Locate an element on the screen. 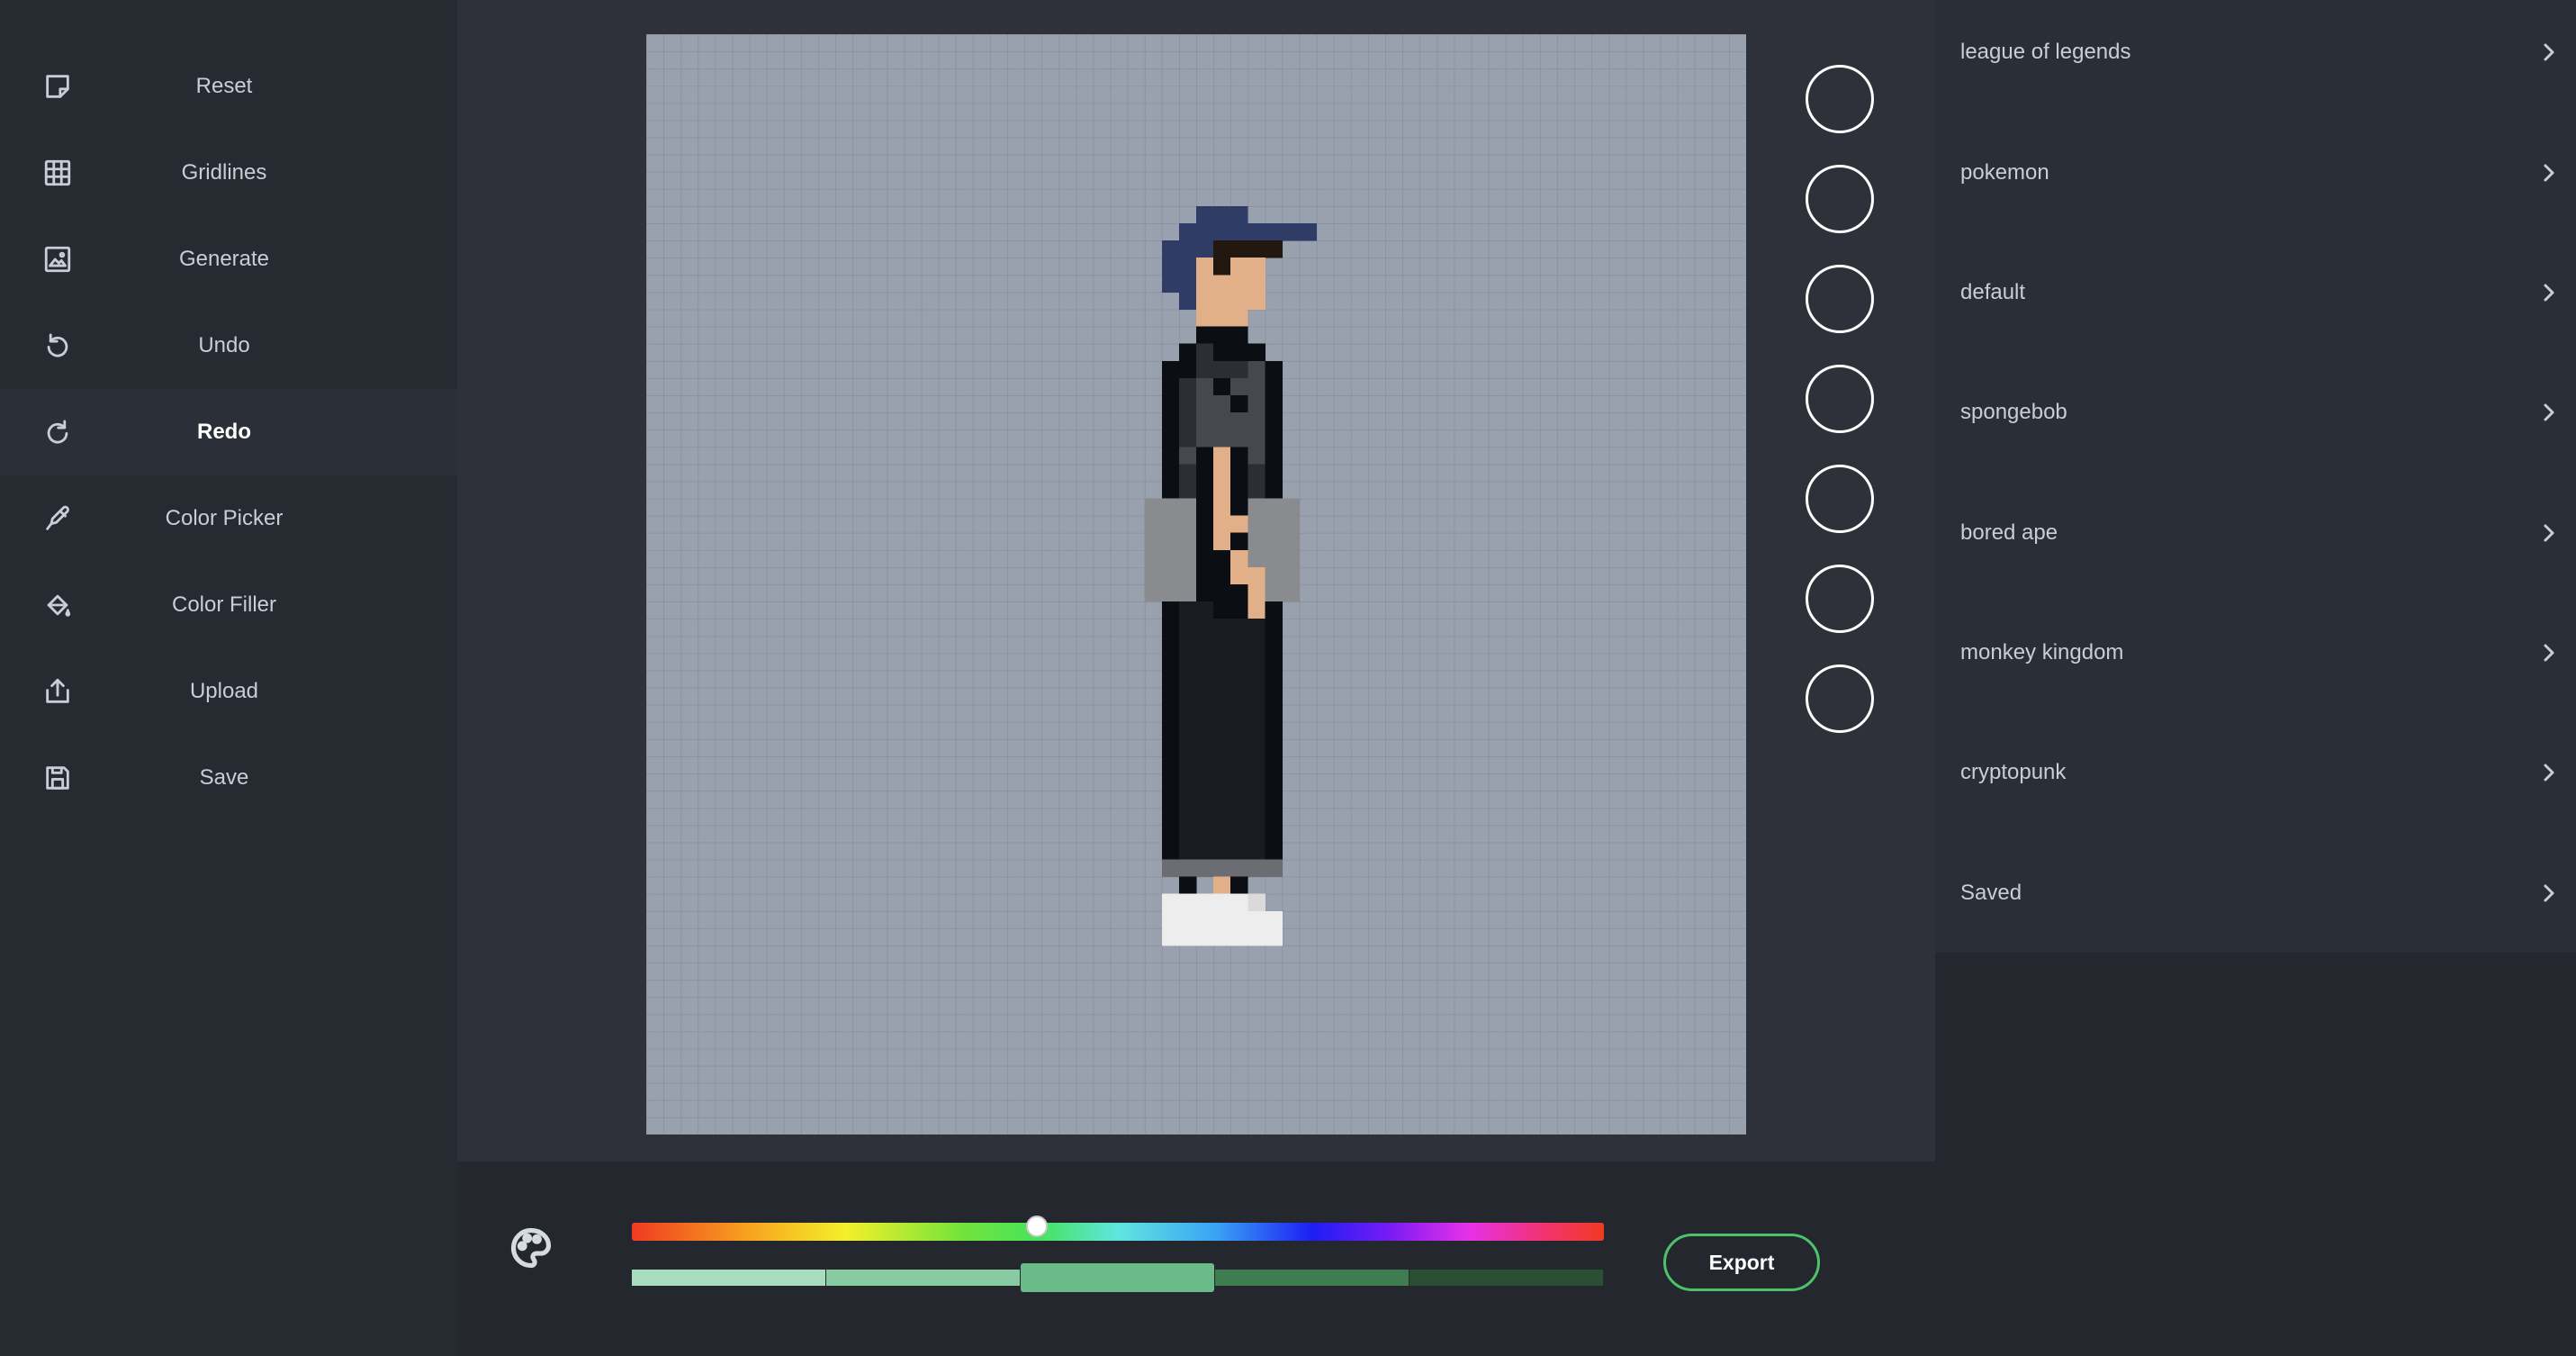  category-bored-ape: bored ape is located at coordinates (2255, 533).